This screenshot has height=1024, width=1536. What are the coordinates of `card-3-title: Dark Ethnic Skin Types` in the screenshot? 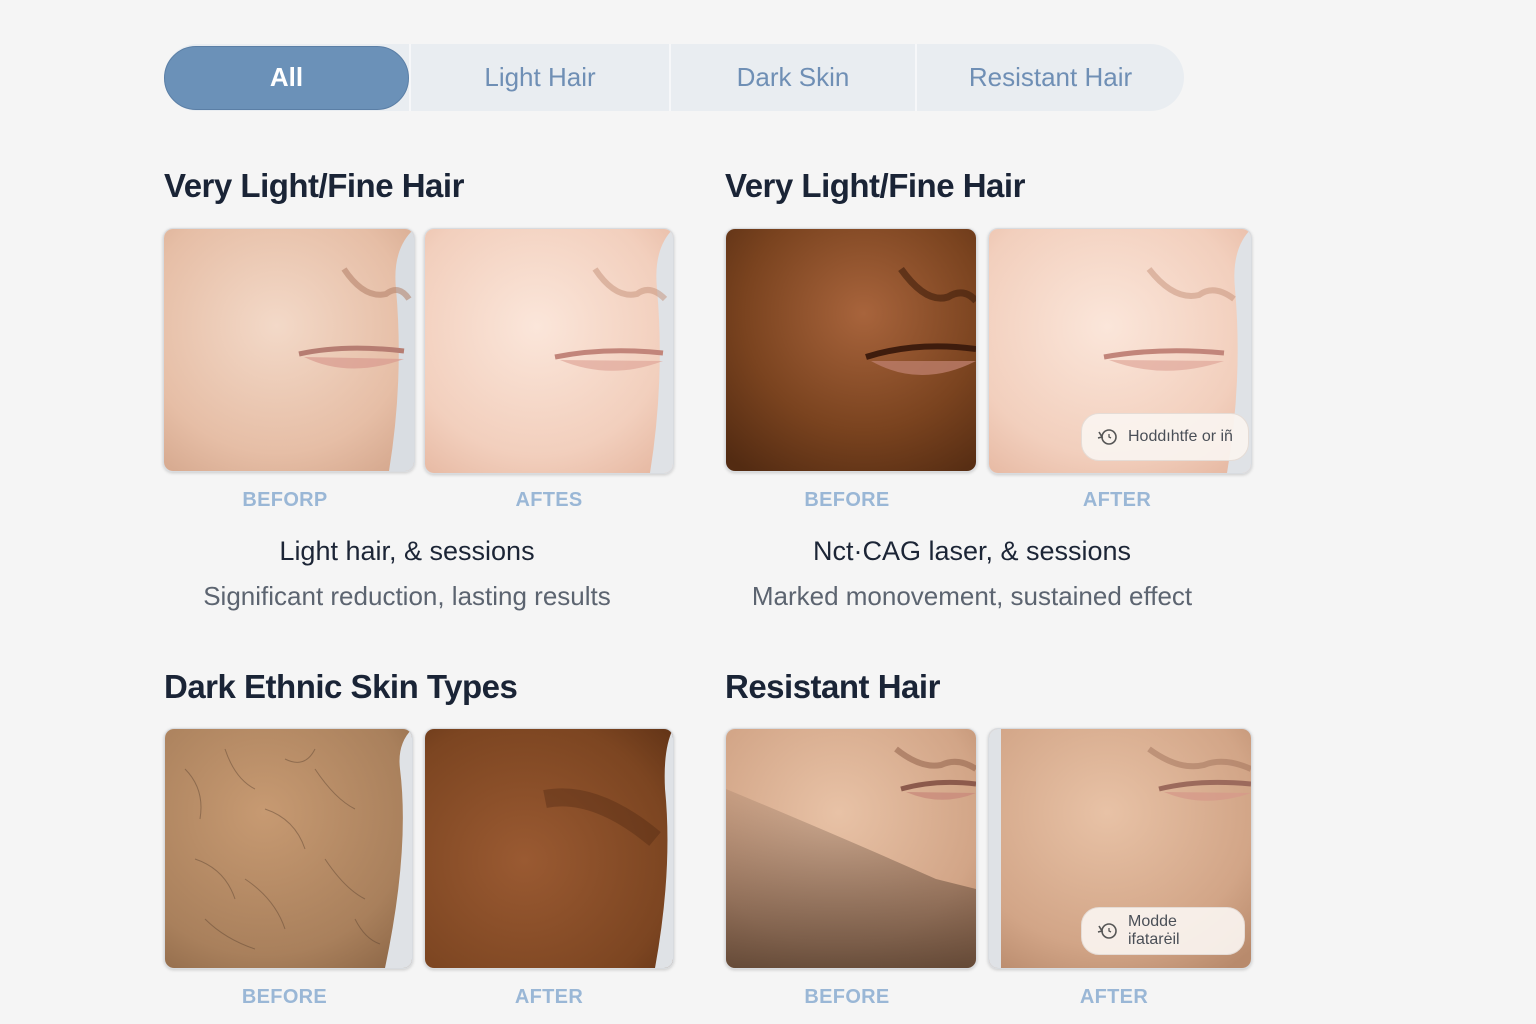 It's located at (341, 686).